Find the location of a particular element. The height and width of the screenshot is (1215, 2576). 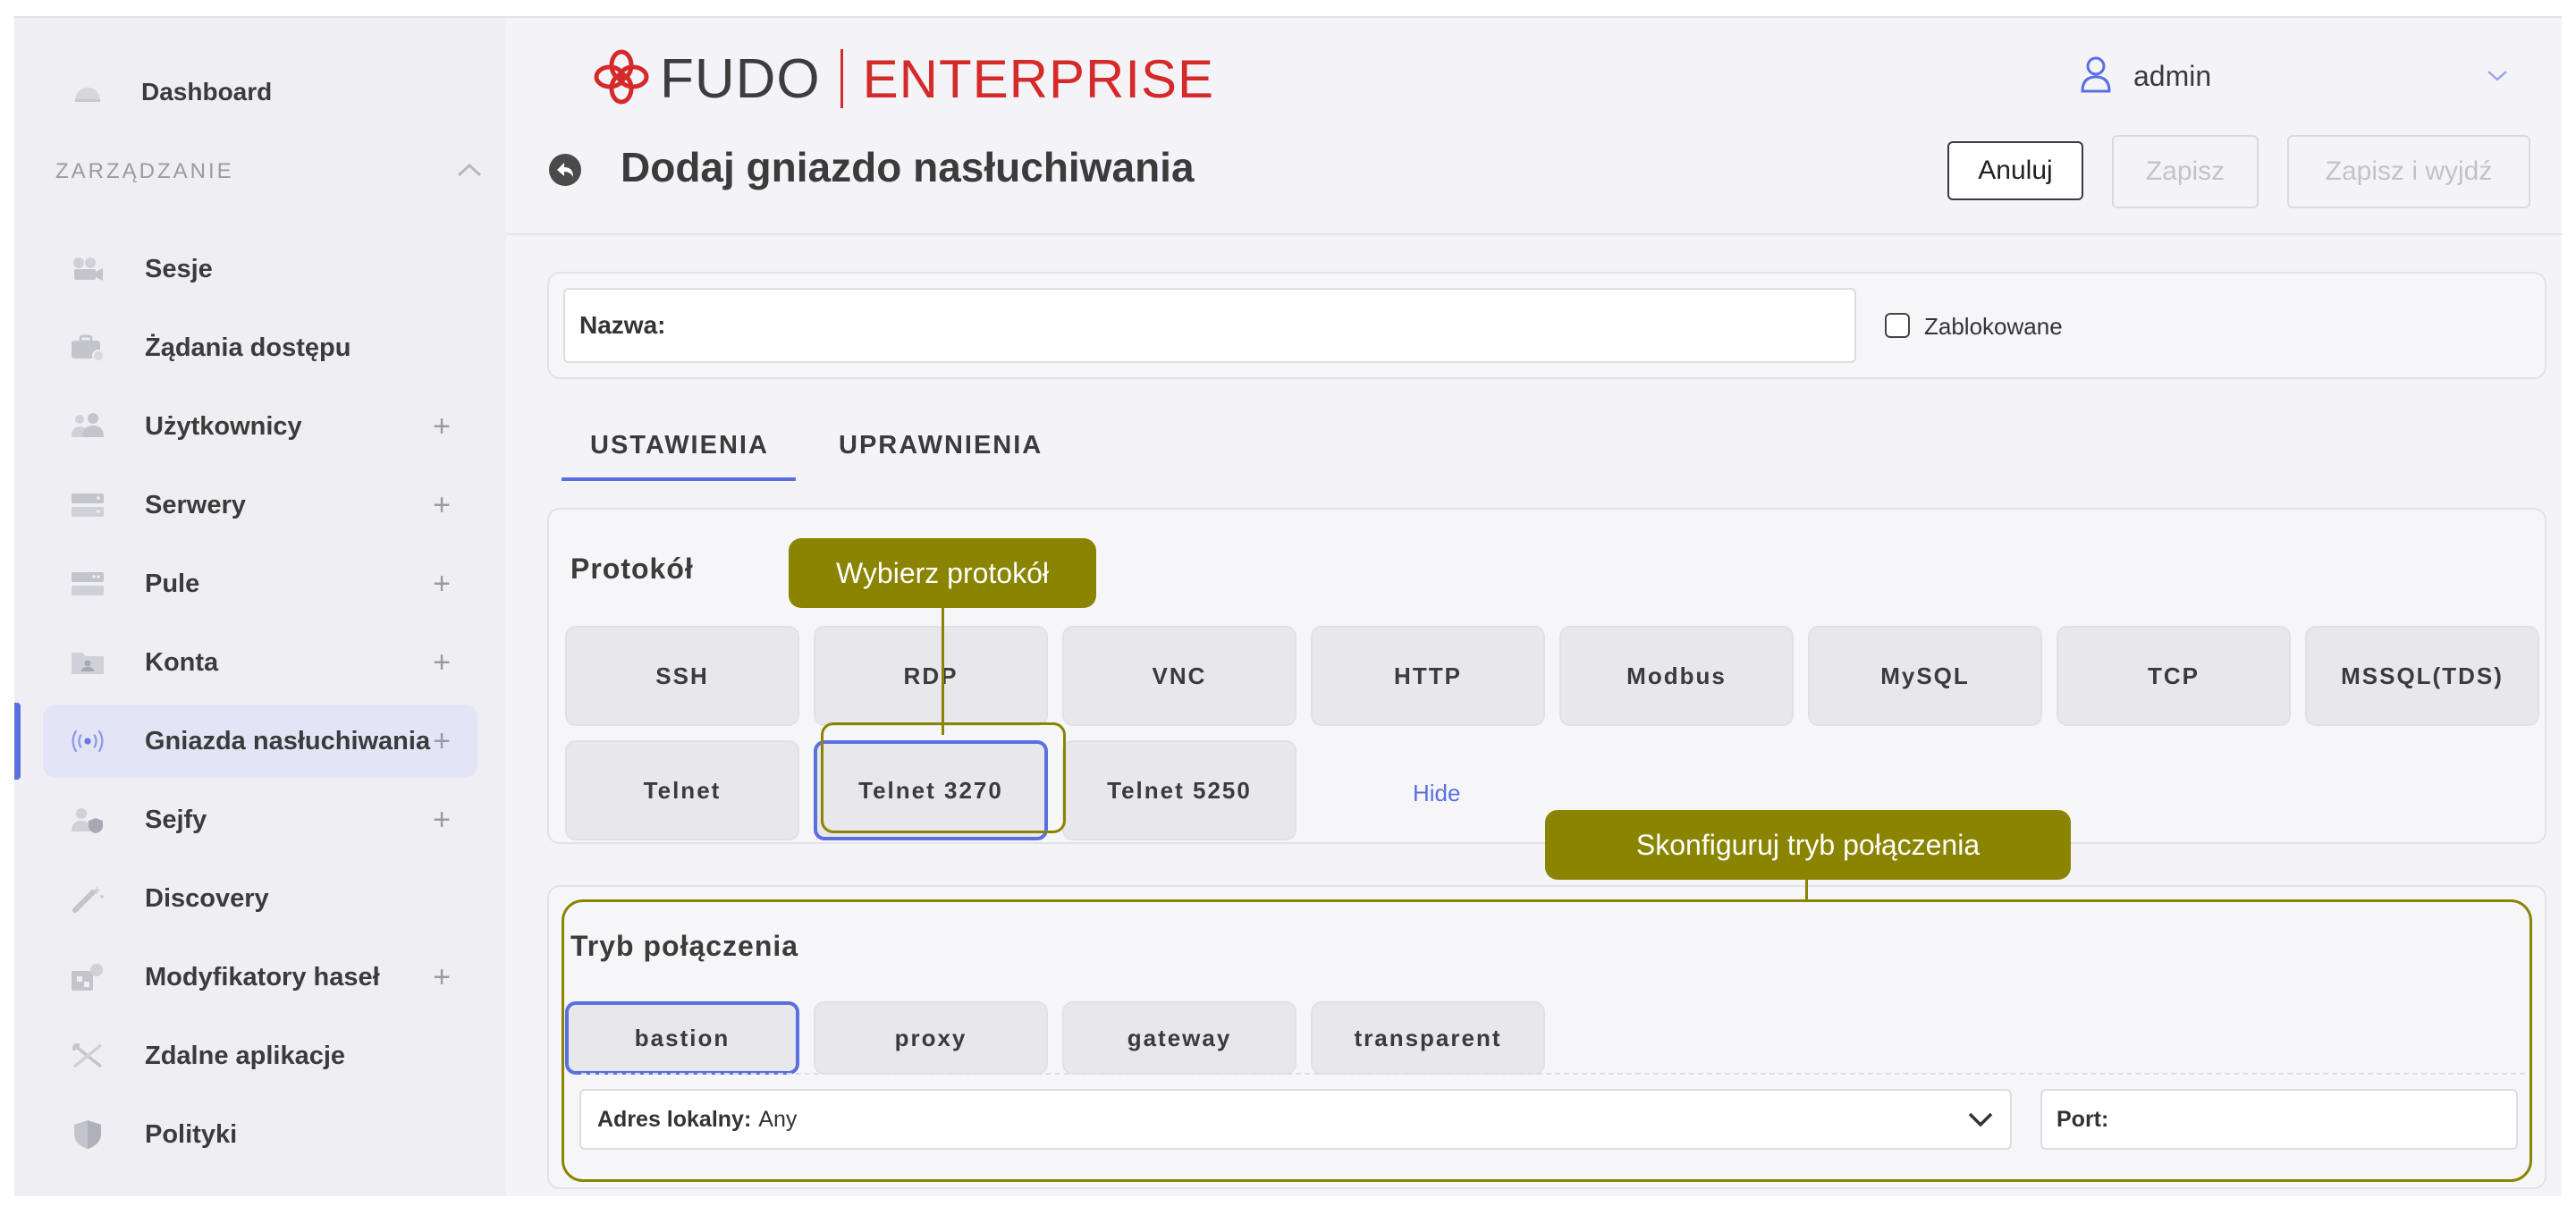

protocol-callout: Wybierz protokół is located at coordinates (942, 573).